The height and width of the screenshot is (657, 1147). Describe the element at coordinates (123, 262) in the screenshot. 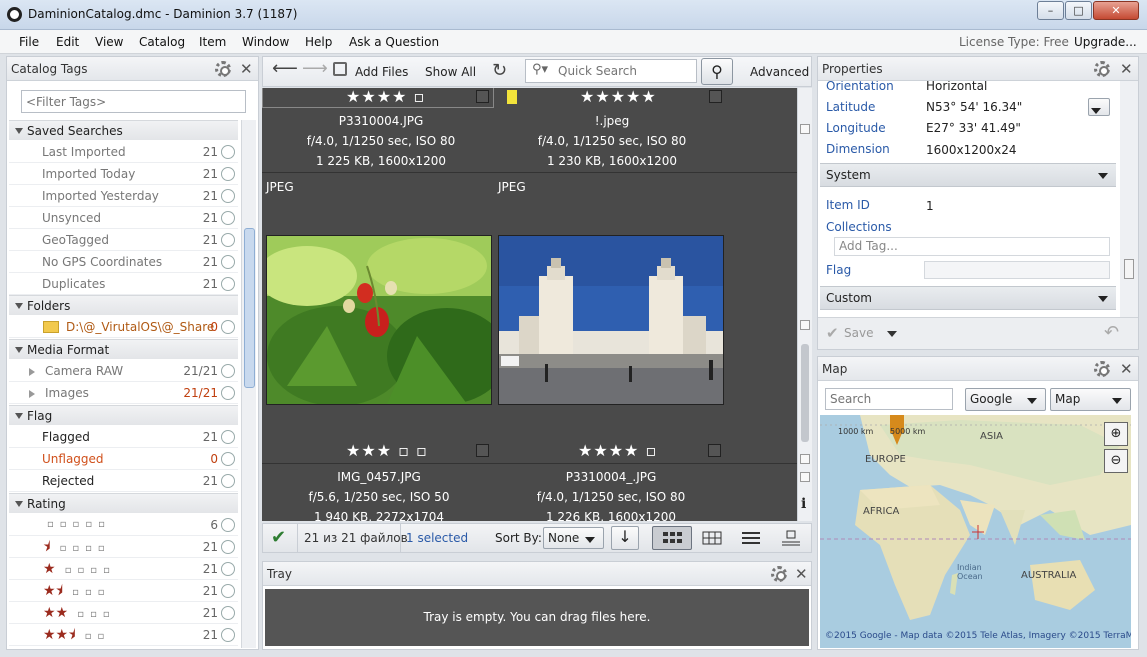

I see `saved-search-no-gps: No GPS Coordinates 21` at that location.